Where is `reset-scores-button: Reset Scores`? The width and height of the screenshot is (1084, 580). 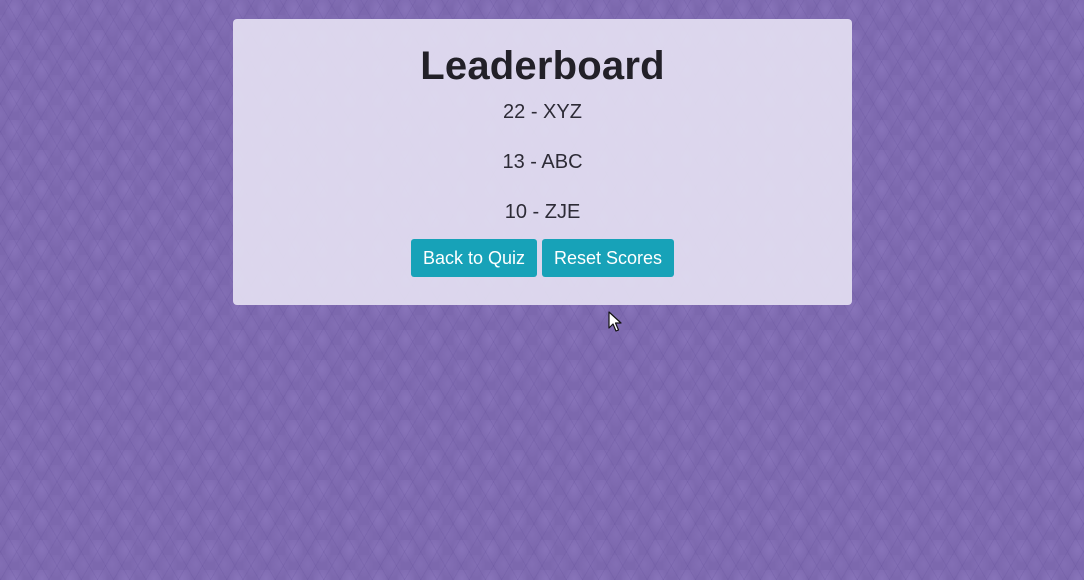
reset-scores-button: Reset Scores is located at coordinates (608, 258).